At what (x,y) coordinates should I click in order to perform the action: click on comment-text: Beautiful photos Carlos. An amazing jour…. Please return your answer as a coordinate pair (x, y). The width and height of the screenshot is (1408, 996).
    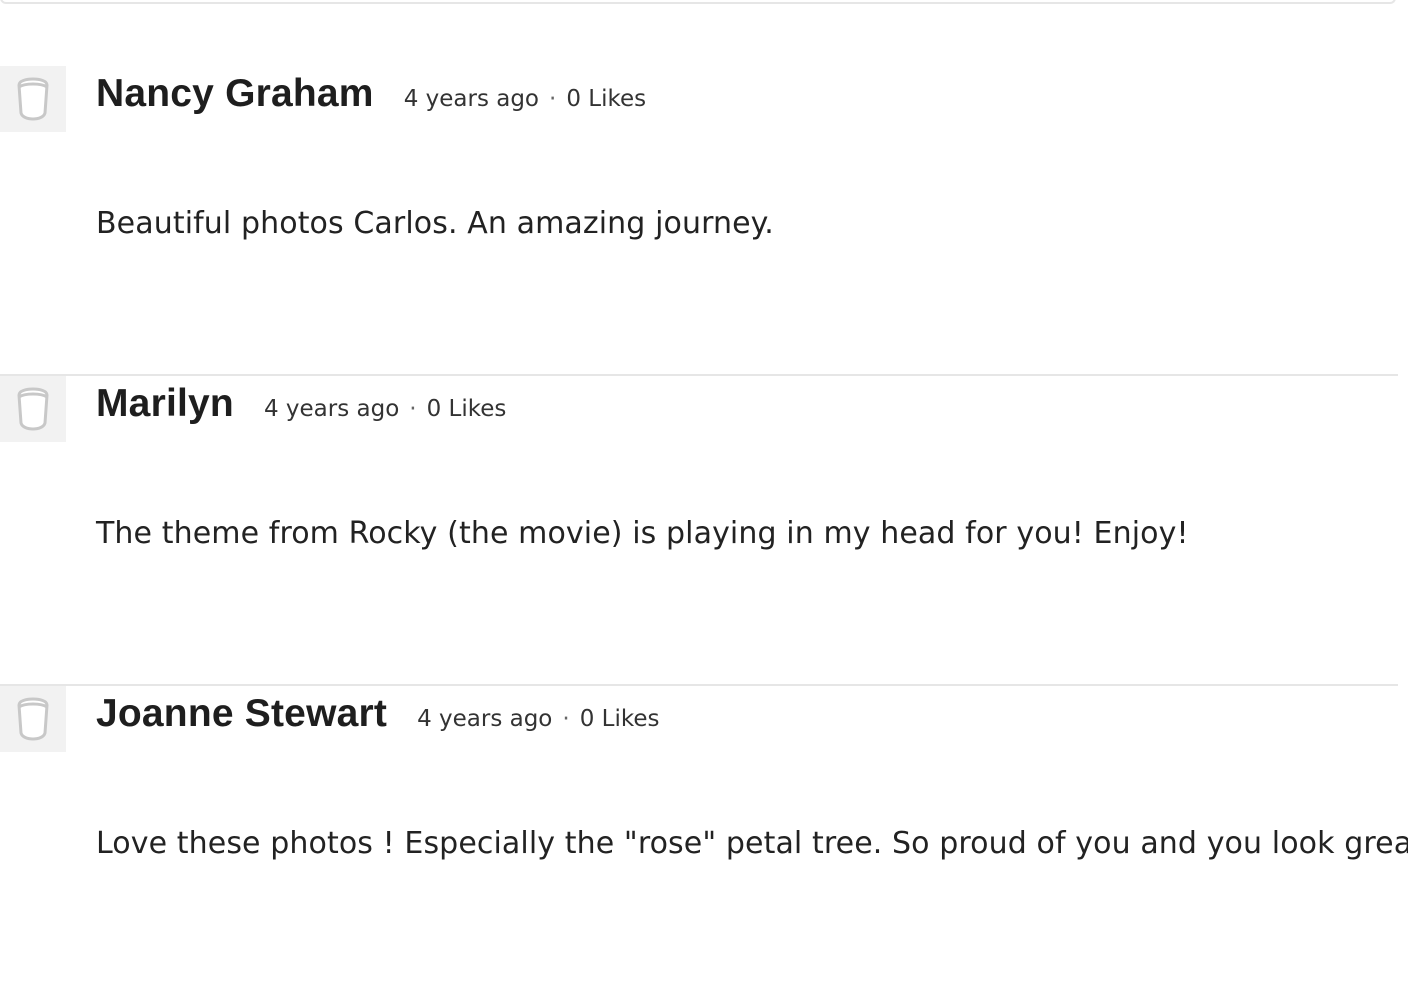
    Looking at the image, I should click on (435, 223).